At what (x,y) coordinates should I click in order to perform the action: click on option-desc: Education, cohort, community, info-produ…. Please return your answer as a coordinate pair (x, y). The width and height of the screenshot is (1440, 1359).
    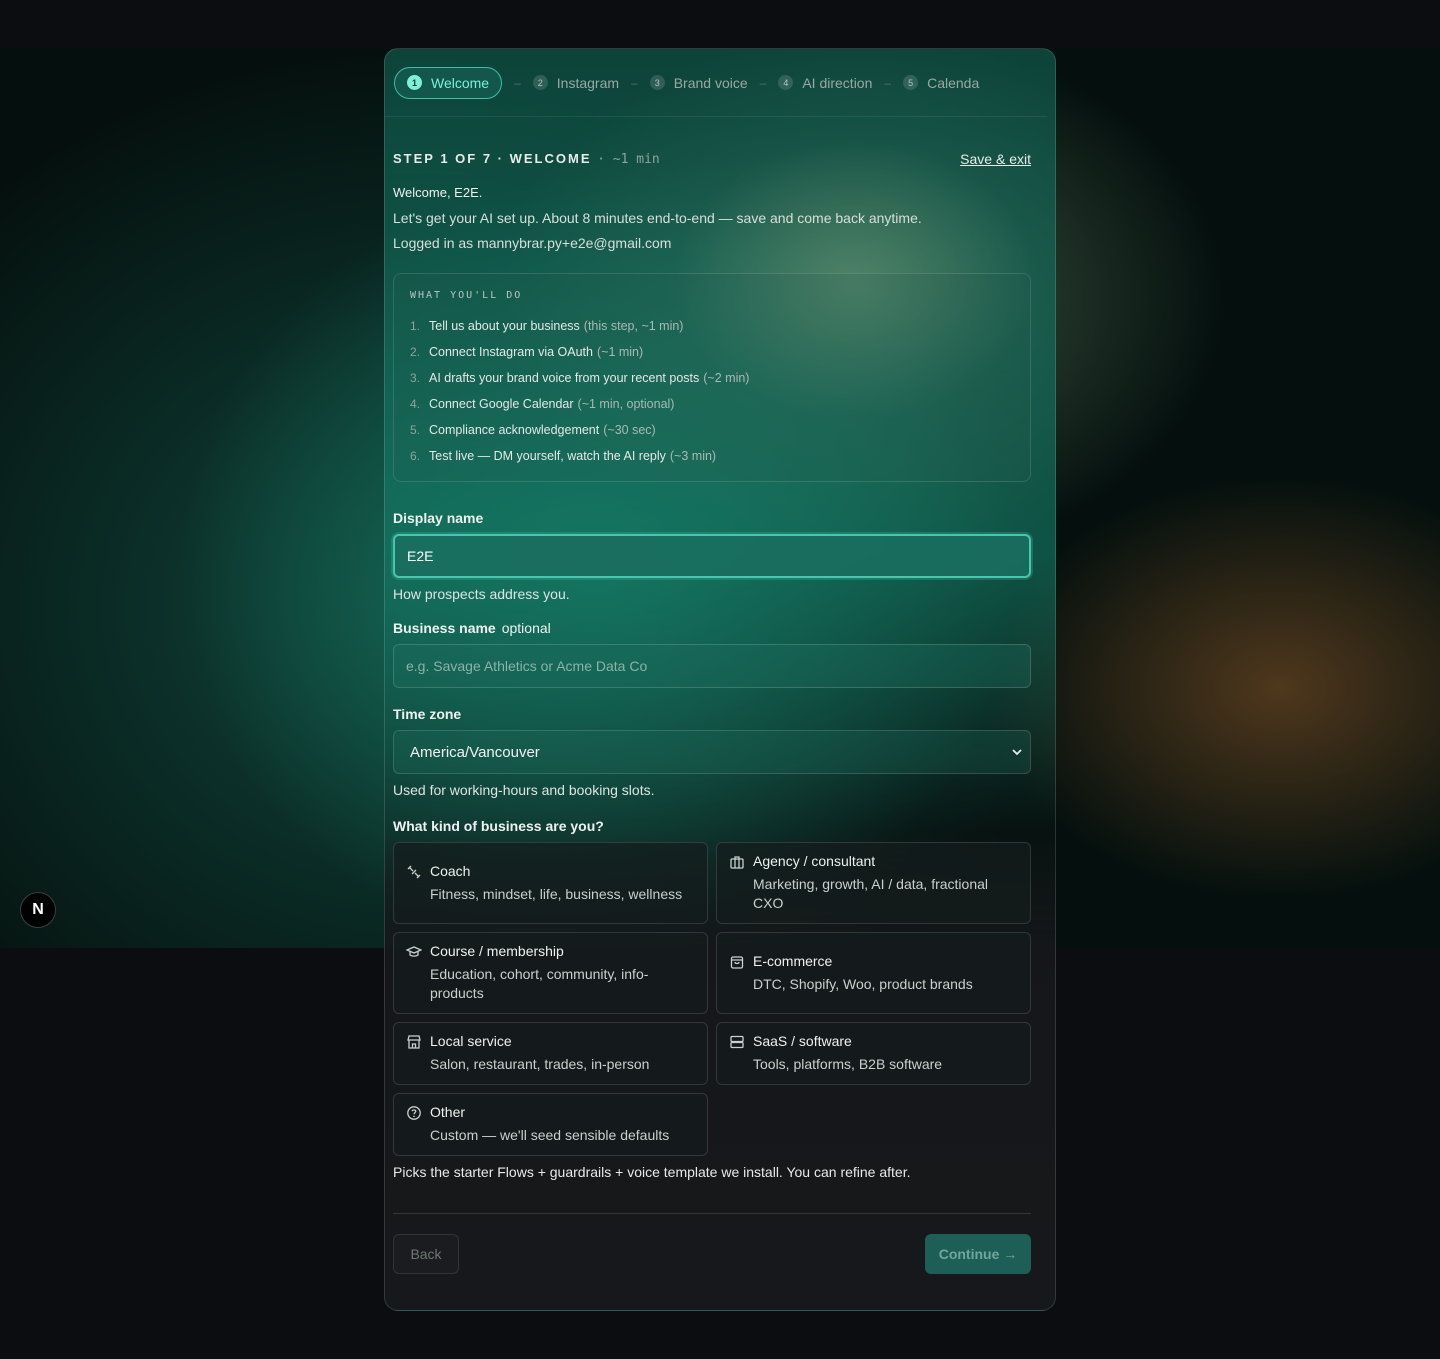
    Looking at the image, I should click on (539, 983).